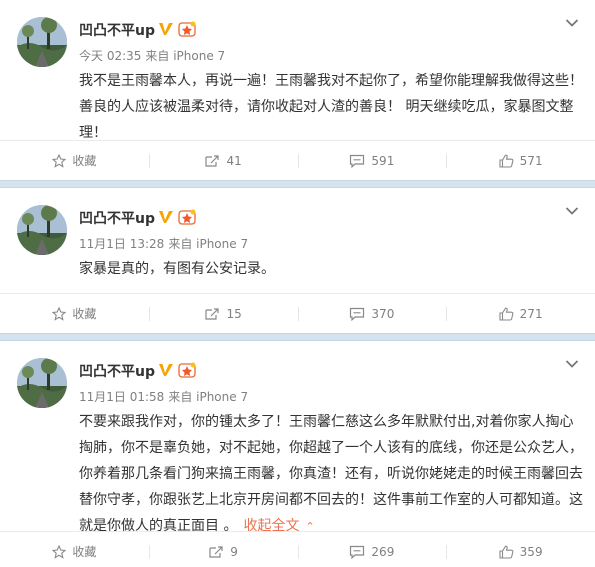 This screenshot has width=595, height=567. Describe the element at coordinates (531, 160) in the screenshot. I see `like-count: 571` at that location.